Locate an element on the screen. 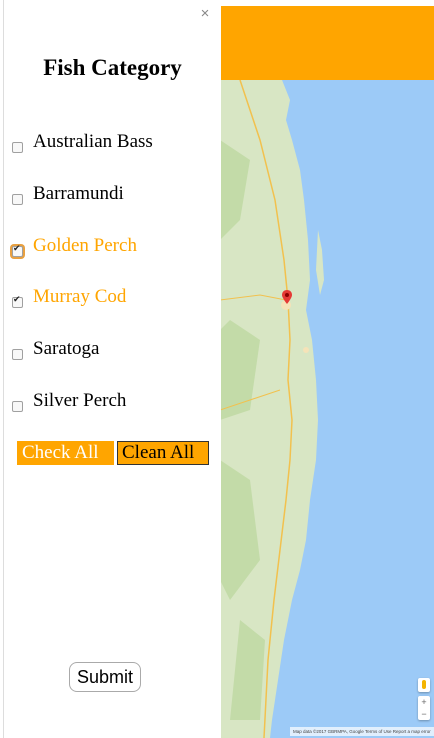 The width and height of the screenshot is (434, 738). list-item: Golden Perch is located at coordinates (112, 247).